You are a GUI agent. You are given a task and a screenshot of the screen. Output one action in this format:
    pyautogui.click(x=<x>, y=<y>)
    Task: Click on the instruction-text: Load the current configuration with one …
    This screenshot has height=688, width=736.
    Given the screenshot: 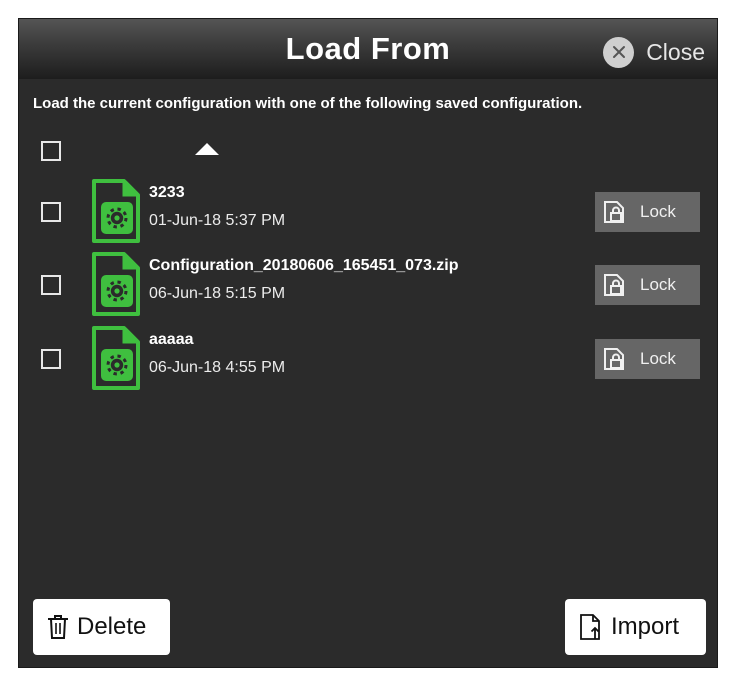 What is the action you would take?
    pyautogui.click(x=308, y=103)
    